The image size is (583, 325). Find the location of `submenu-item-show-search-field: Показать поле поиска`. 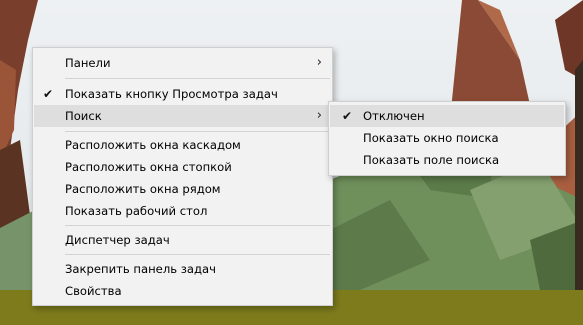

submenu-item-show-search-field: Показать поле поиска is located at coordinates (447, 160).